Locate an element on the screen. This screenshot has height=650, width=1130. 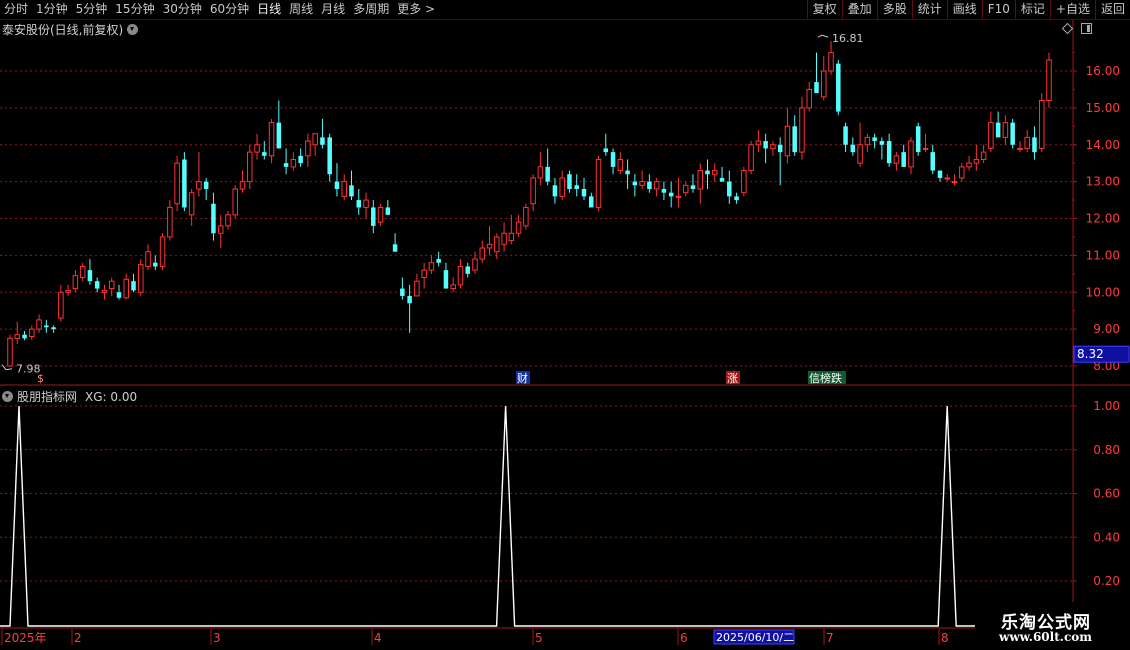
indicator-tick-label: 0.60 is located at coordinates (1106, 494).